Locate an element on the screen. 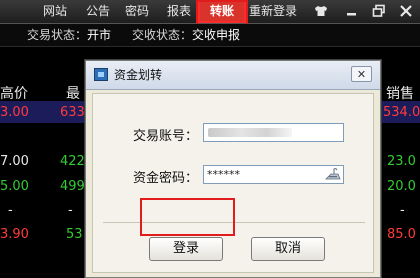 The image size is (420, 278). status-bar: 交易状态： 开市 交收状态： 交收申报 is located at coordinates (210, 35).